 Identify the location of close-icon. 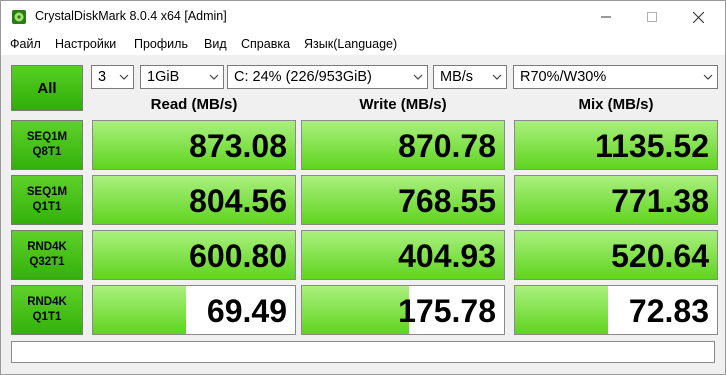
(698, 17).